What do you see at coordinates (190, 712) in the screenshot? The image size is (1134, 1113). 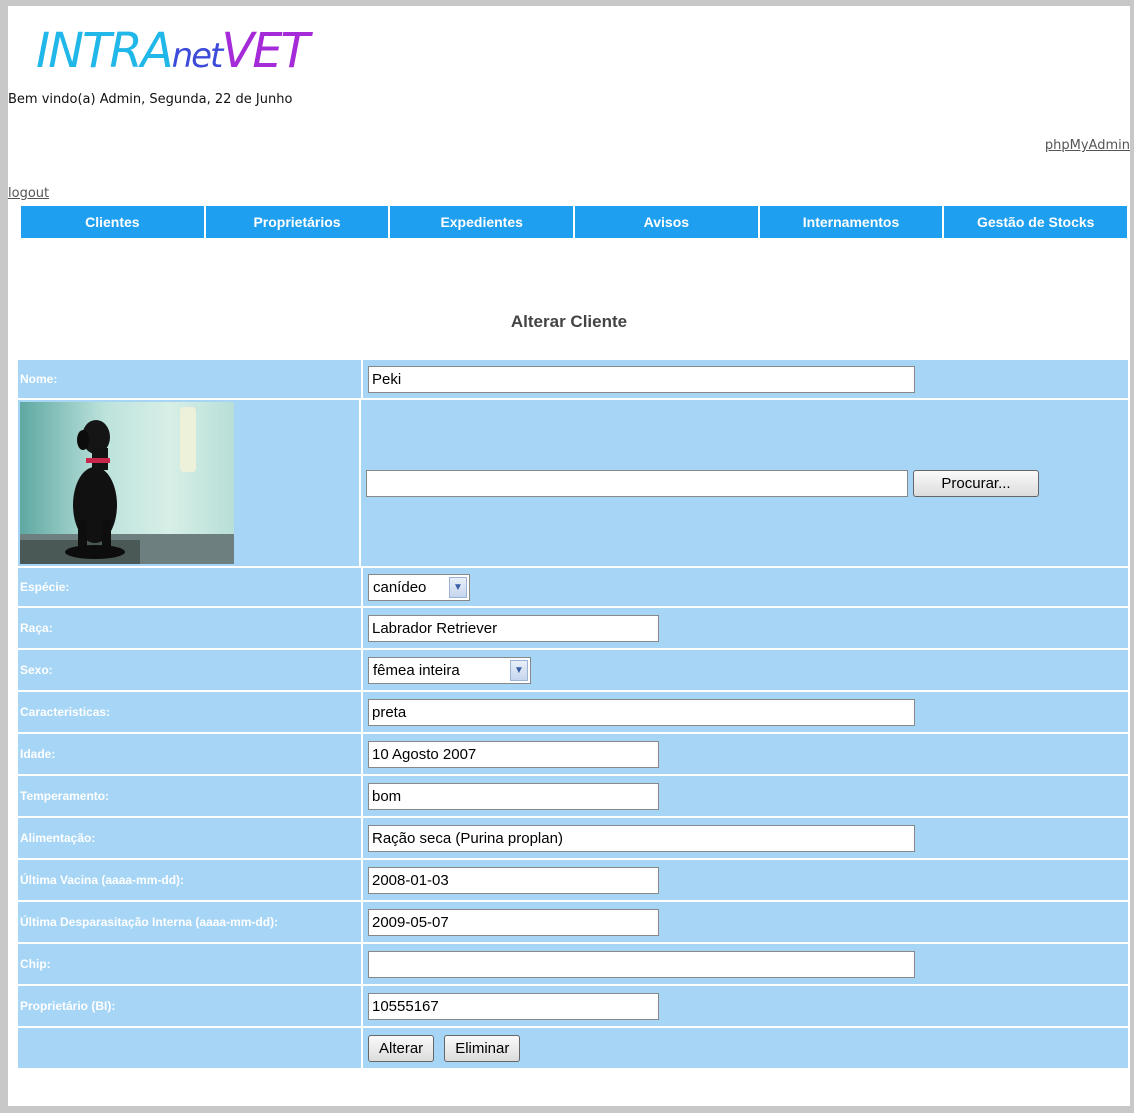 I see `caracteristicas-label: Caracteristicas:` at bounding box center [190, 712].